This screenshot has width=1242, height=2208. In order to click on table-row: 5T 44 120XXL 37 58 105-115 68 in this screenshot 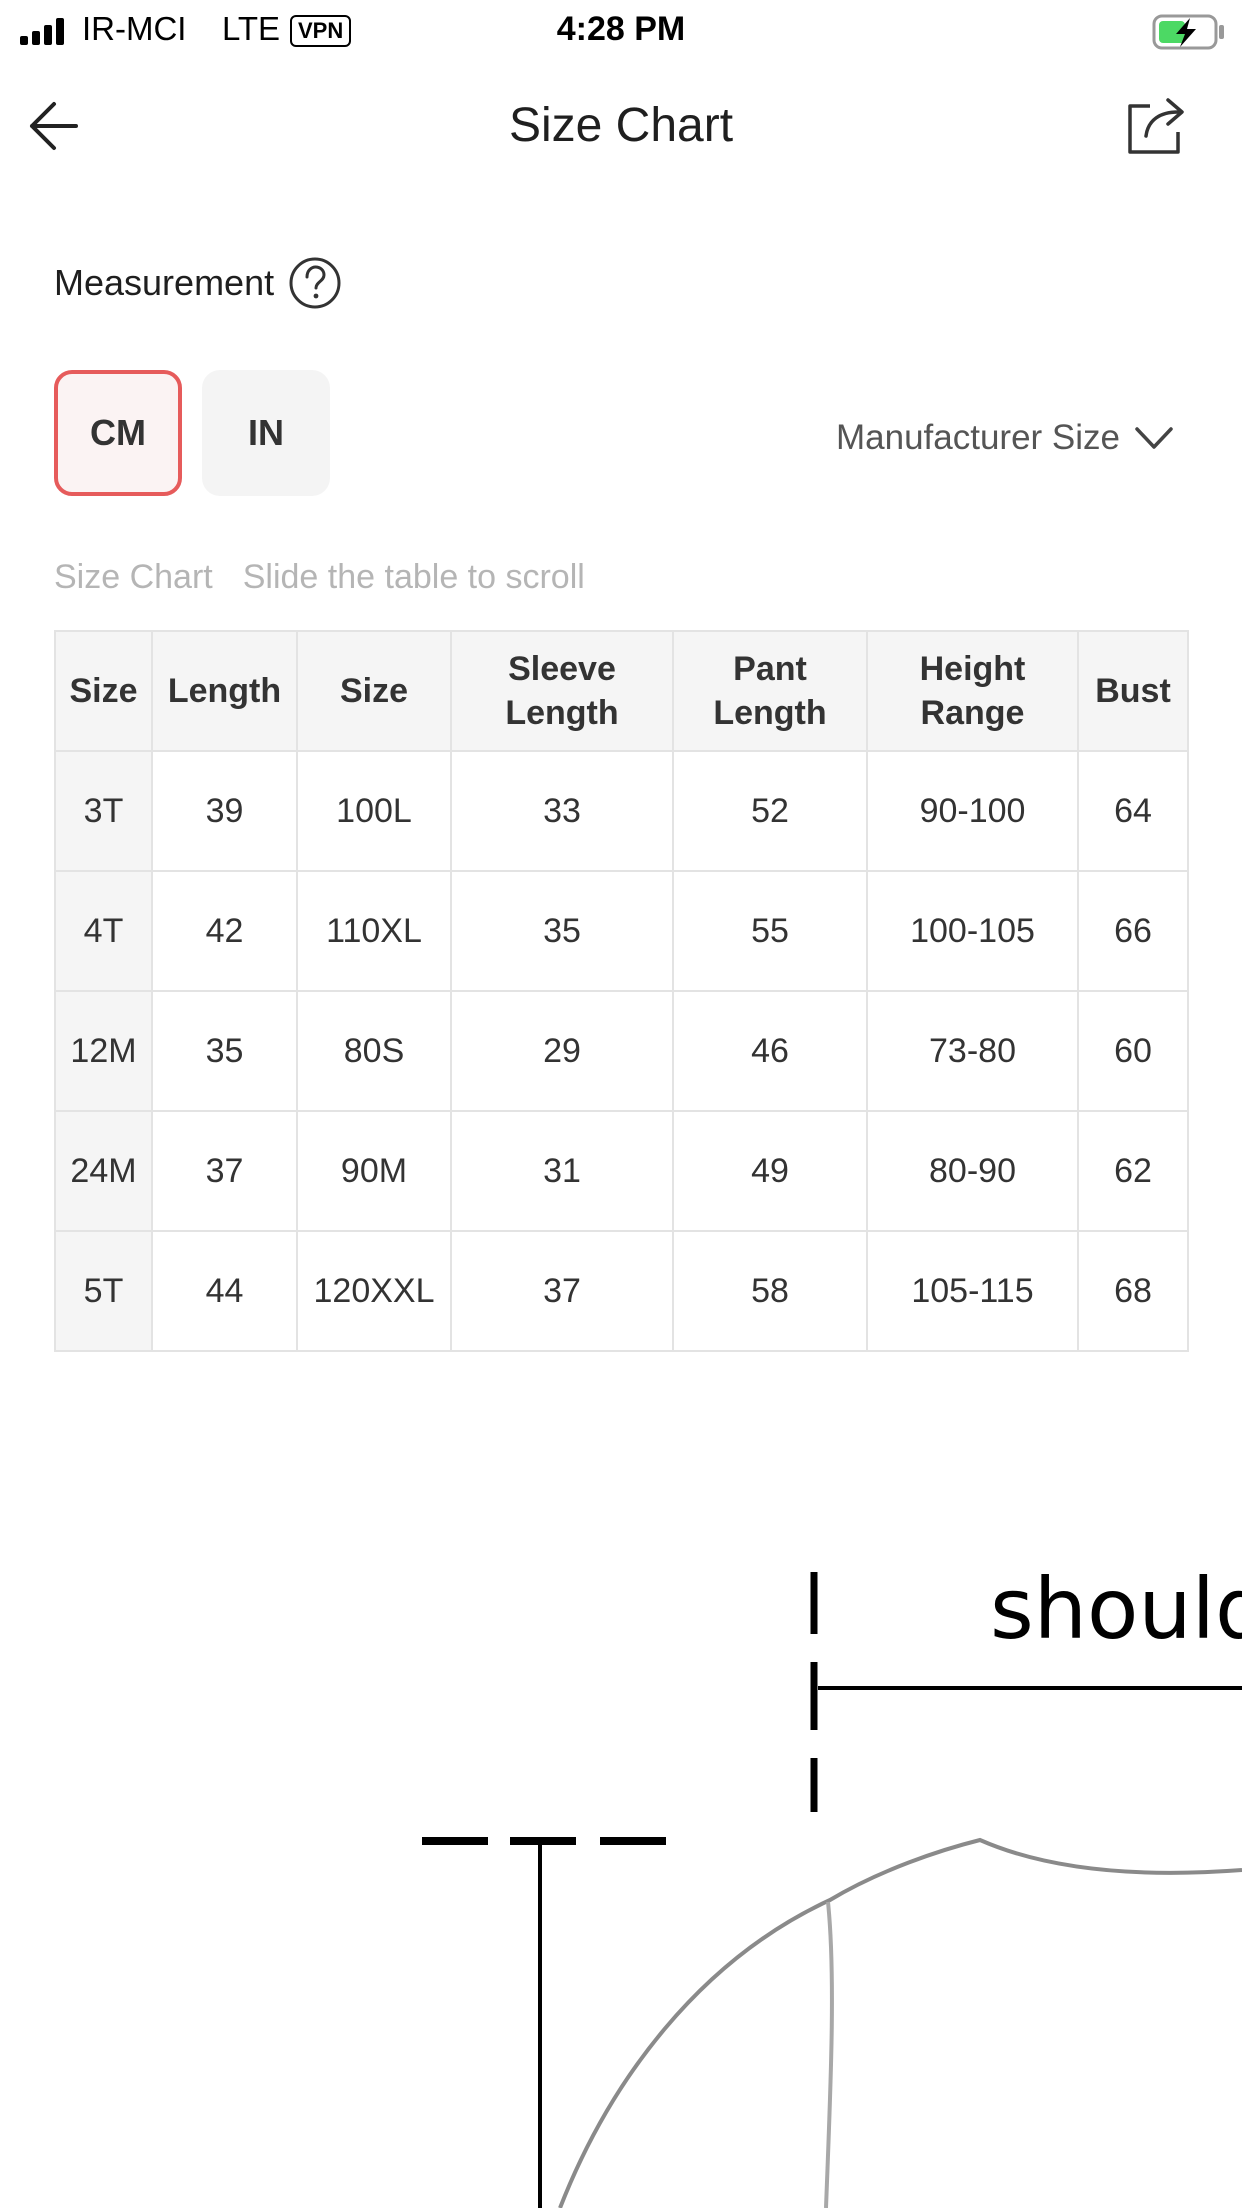, I will do `click(621, 1291)`.